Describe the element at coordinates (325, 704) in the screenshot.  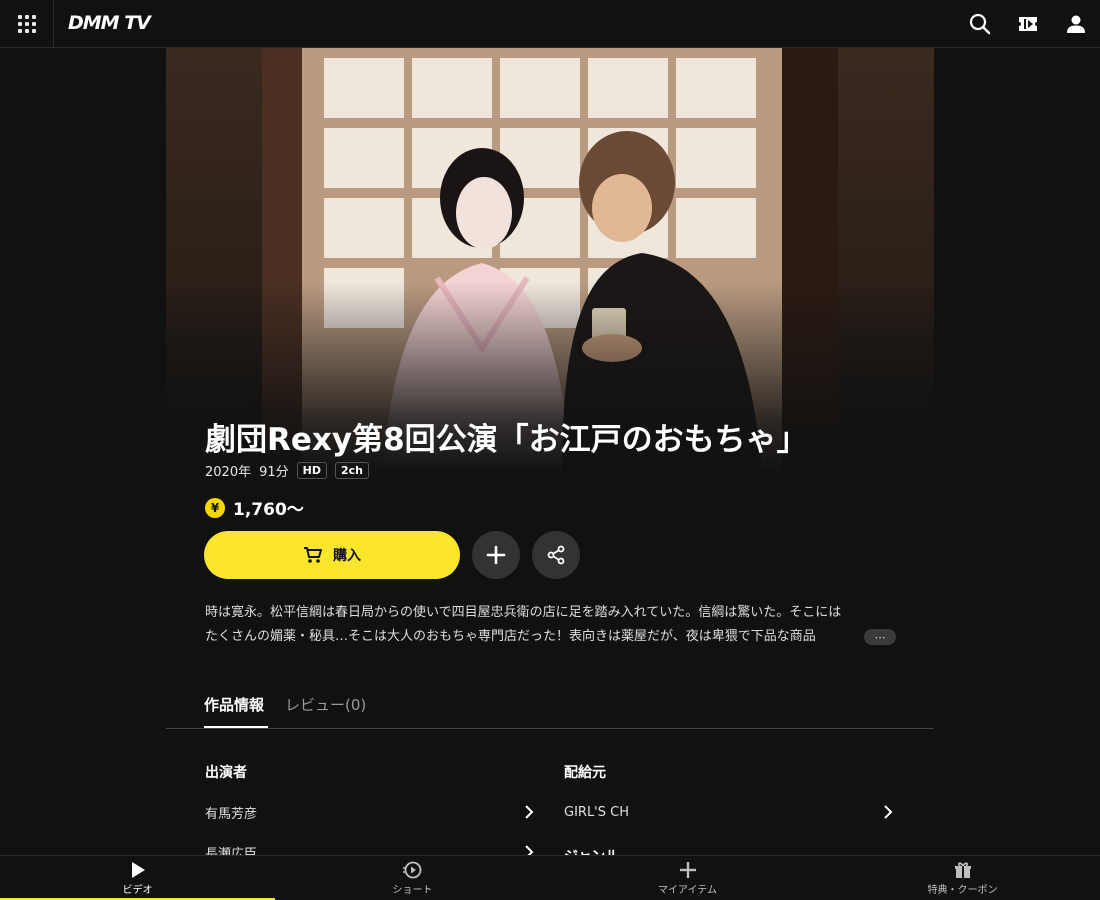
I see `tab-reviews: レビュー(0)` at that location.